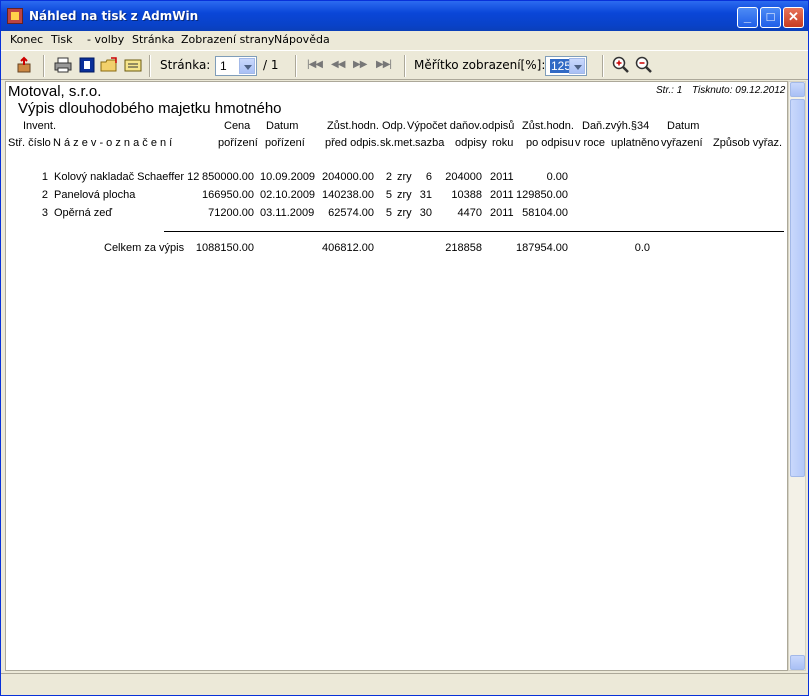 The height and width of the screenshot is (696, 809). What do you see at coordinates (797, 662) in the screenshot?
I see `scroll-down-button` at bounding box center [797, 662].